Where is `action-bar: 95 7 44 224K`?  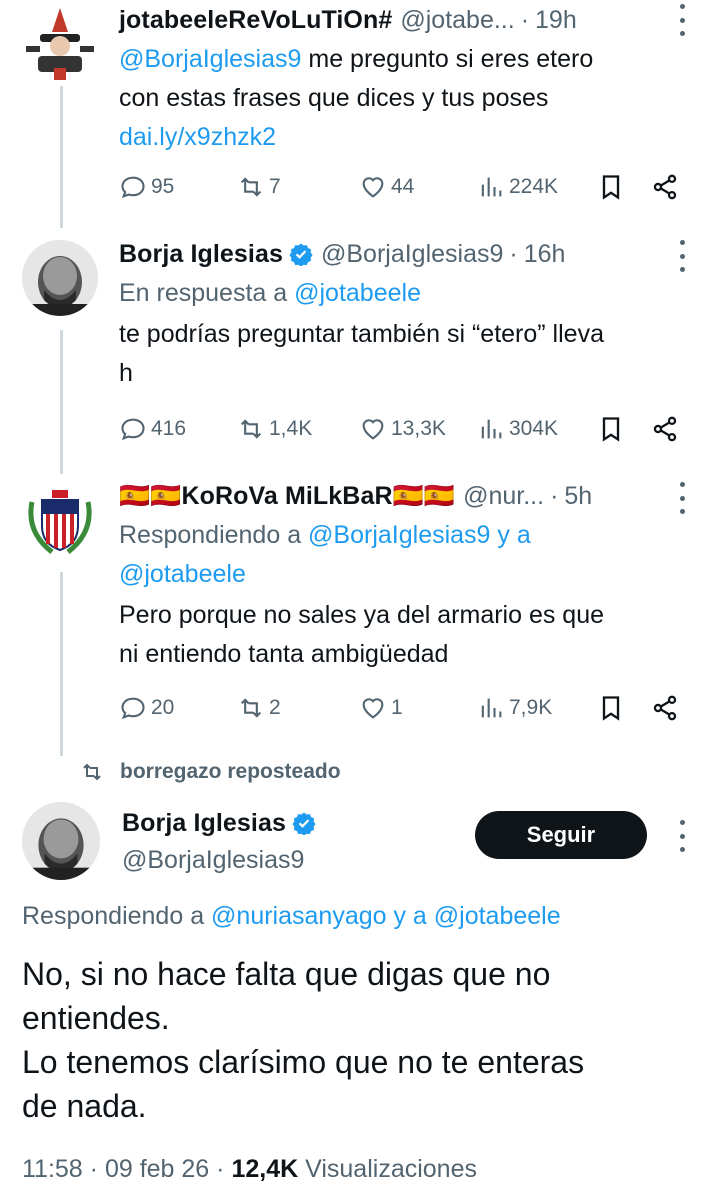
action-bar: 95 7 44 224K is located at coordinates (404, 187).